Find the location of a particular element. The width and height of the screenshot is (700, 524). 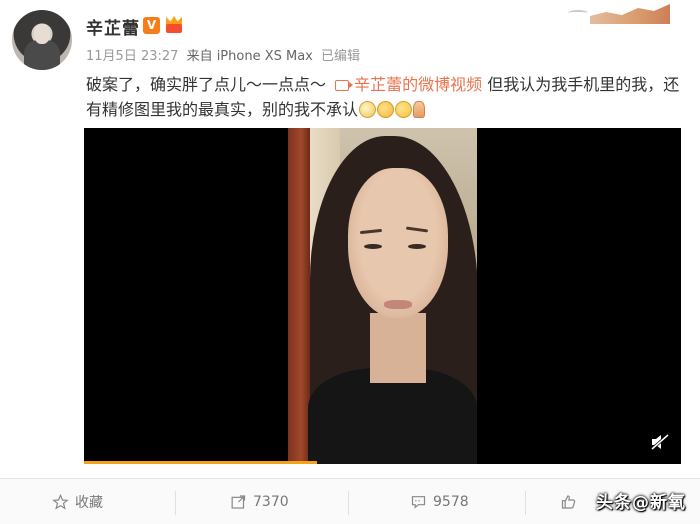

avatar is located at coordinates (42, 40).